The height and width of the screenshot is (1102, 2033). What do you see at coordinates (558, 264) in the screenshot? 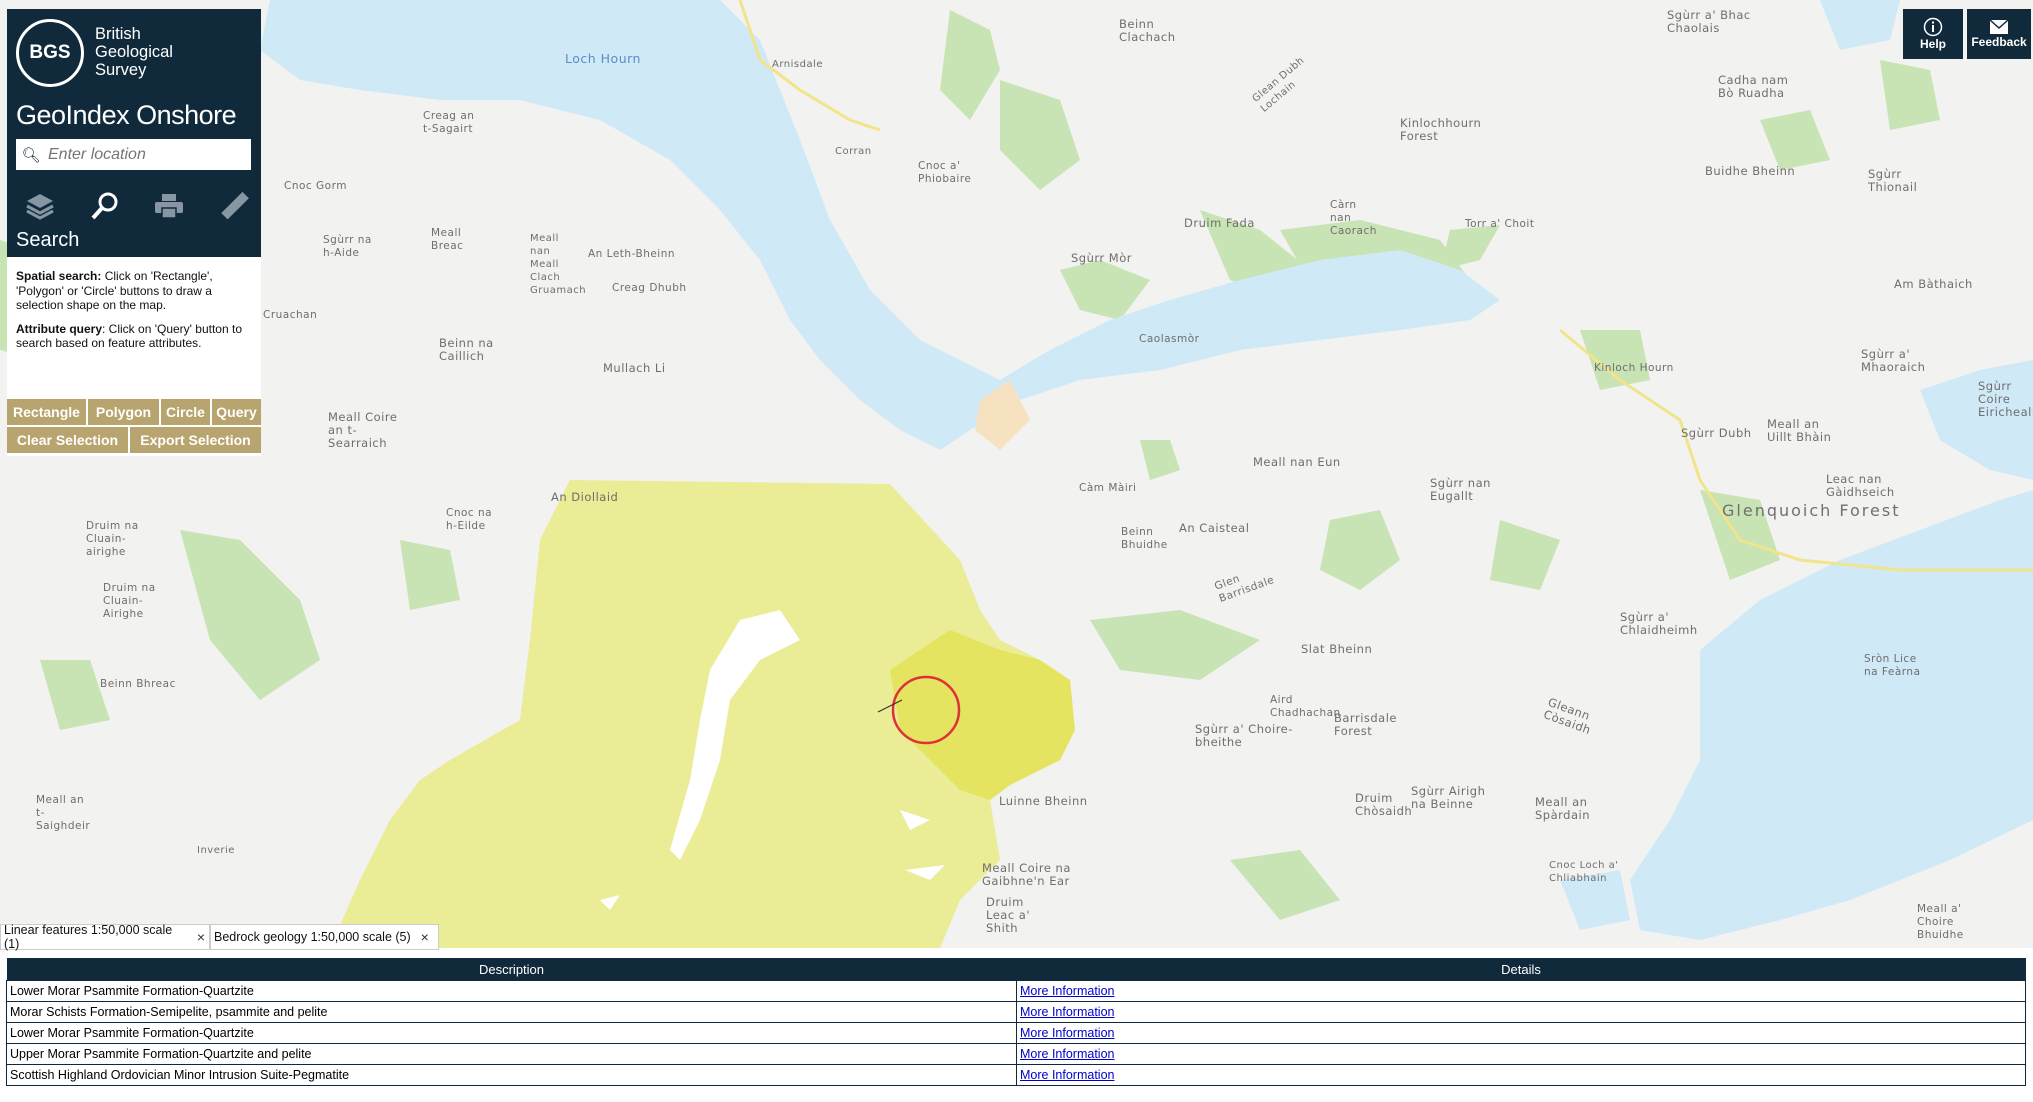
I see `map-label: Meall nan Meall Clach Gruamach` at bounding box center [558, 264].